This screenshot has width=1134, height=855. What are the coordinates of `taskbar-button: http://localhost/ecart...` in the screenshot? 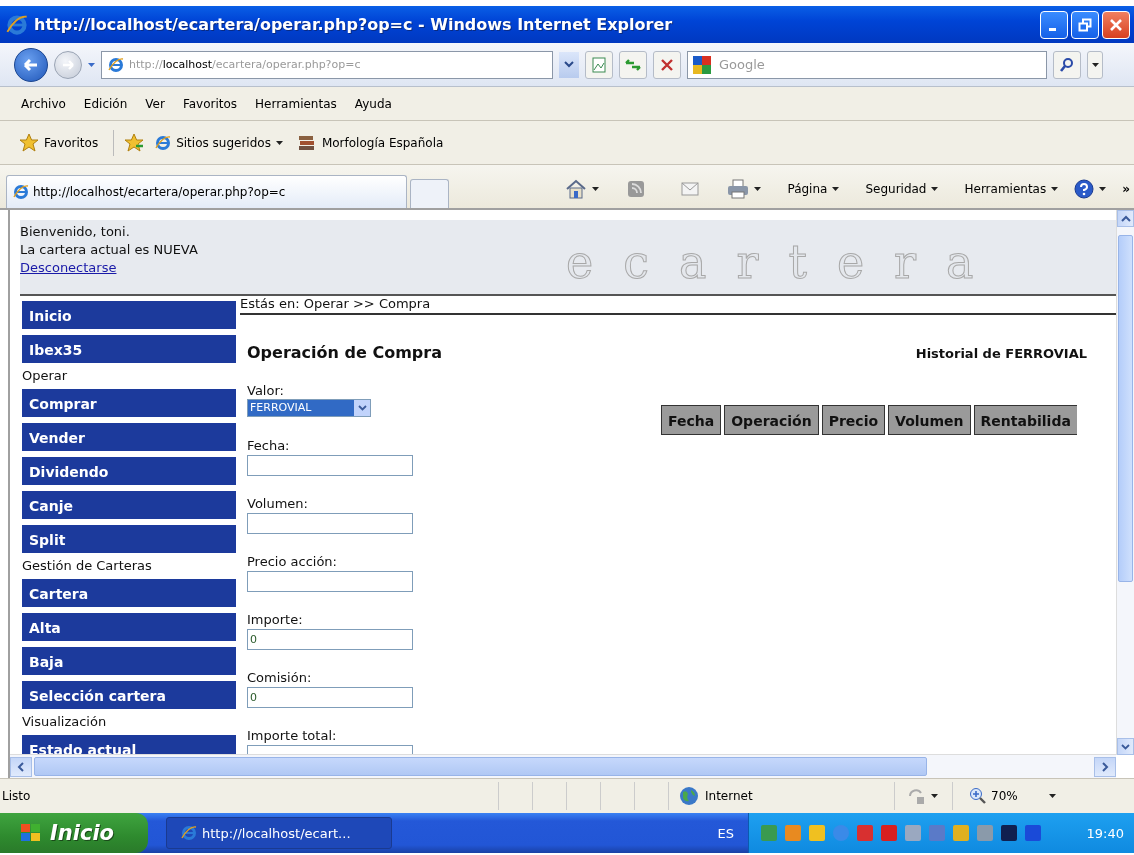 It's located at (279, 833).